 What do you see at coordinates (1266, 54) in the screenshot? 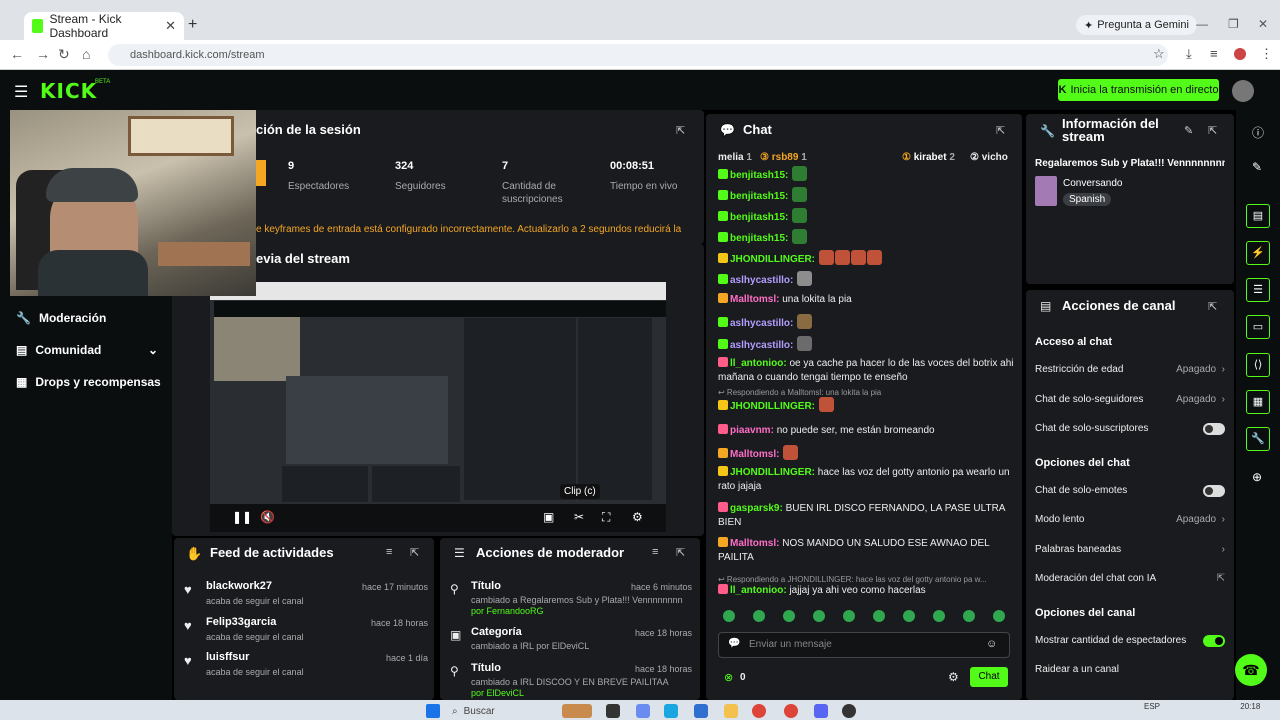
I see `browser-menu-icon: ⋮` at bounding box center [1266, 54].